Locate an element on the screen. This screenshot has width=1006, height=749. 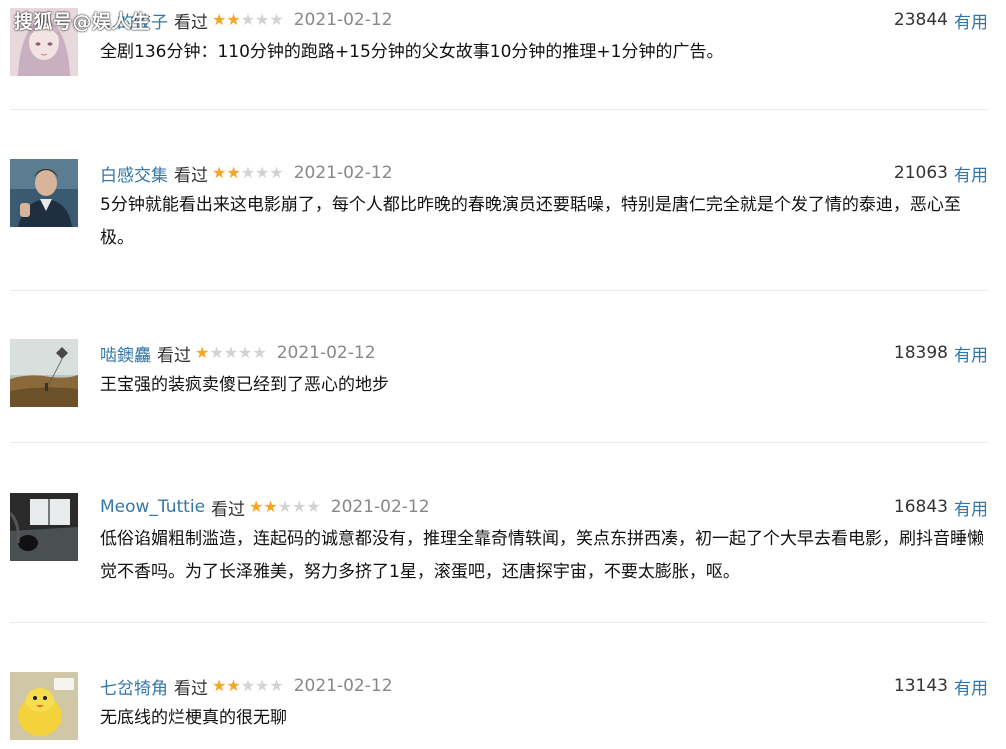
watermark-text: 搜狐号@娱人生 is located at coordinates (82, 22).